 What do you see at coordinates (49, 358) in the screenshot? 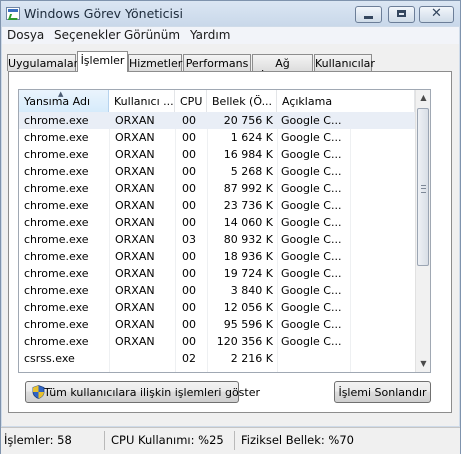
I see `cell-image-name: csrss.exe` at bounding box center [49, 358].